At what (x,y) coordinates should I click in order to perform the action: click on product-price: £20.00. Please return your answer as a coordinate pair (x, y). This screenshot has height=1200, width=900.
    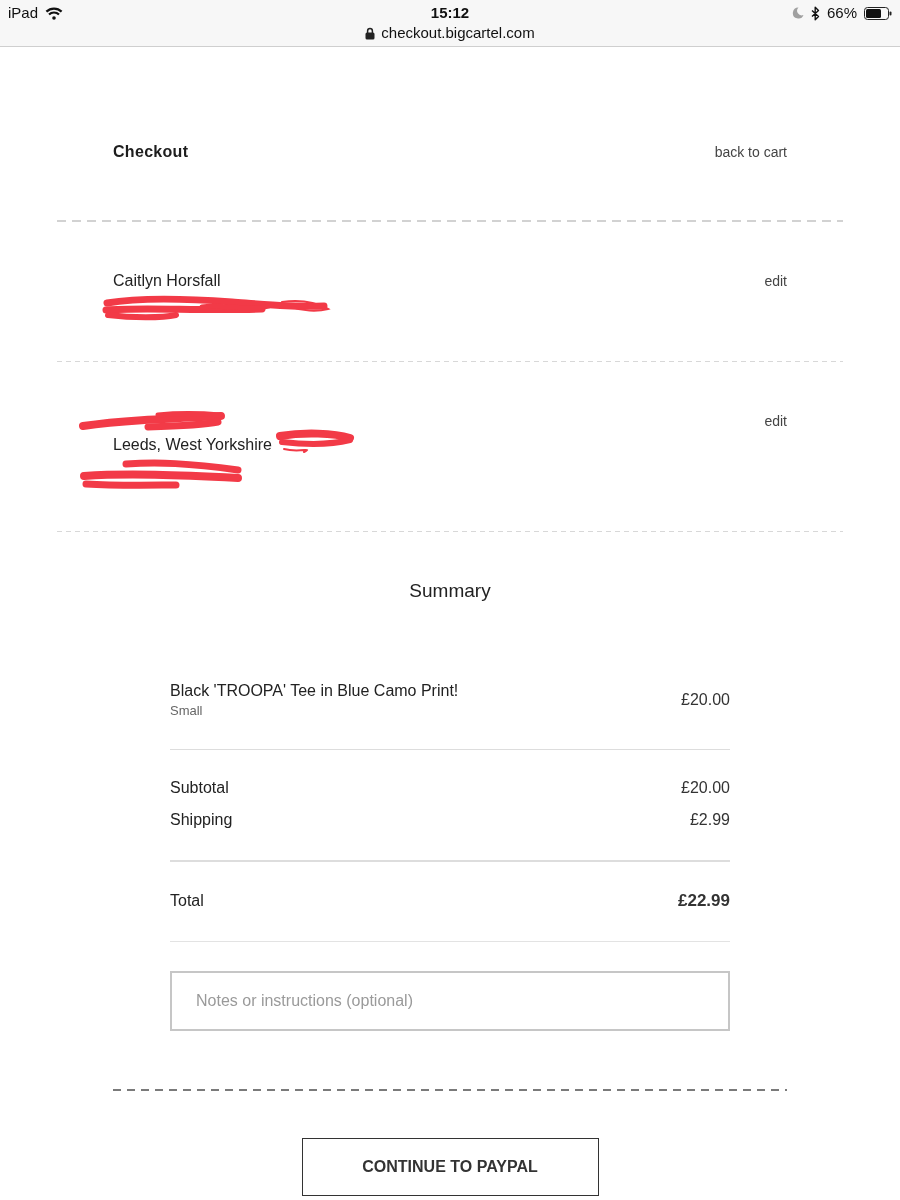
    Looking at the image, I should click on (705, 700).